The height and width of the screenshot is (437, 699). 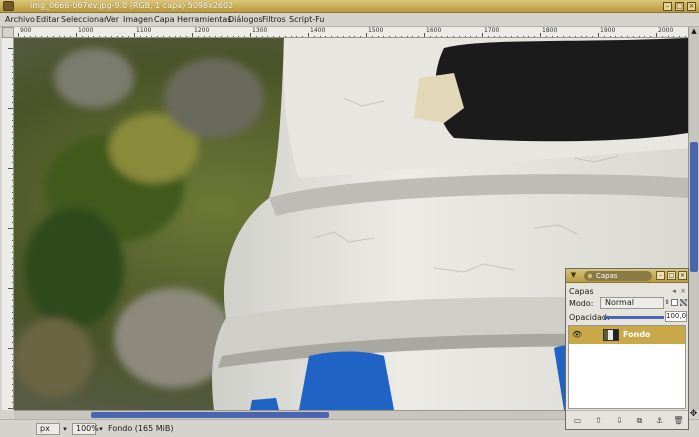 What do you see at coordinates (20, 19) in the screenshot?
I see `menu-archivo: Archivo` at bounding box center [20, 19].